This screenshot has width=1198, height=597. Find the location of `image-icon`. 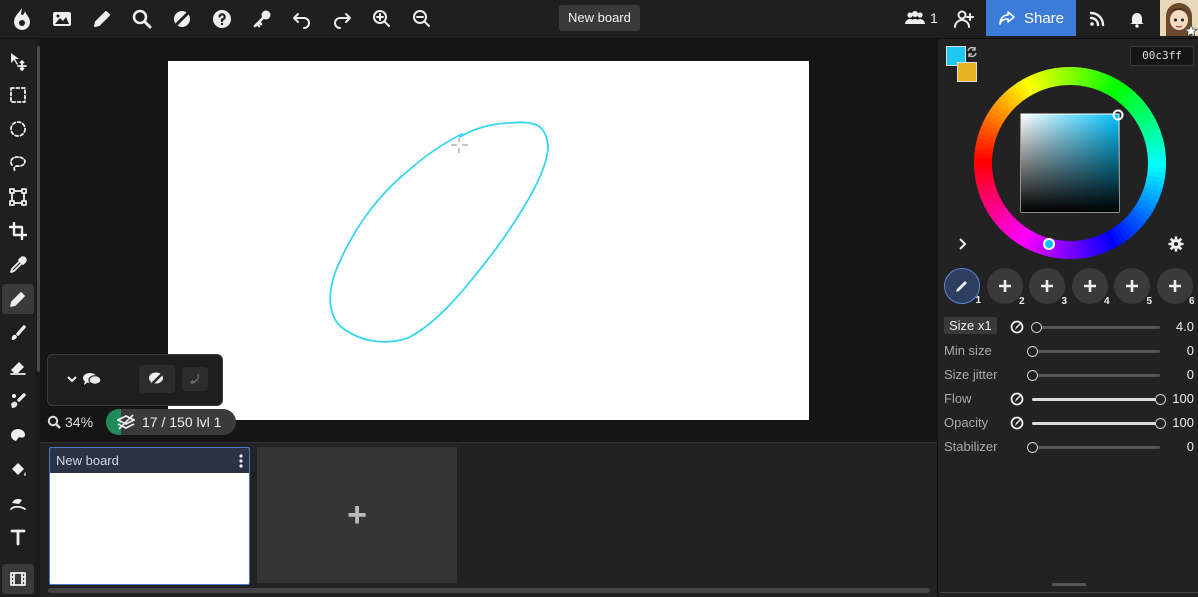

image-icon is located at coordinates (62, 19).